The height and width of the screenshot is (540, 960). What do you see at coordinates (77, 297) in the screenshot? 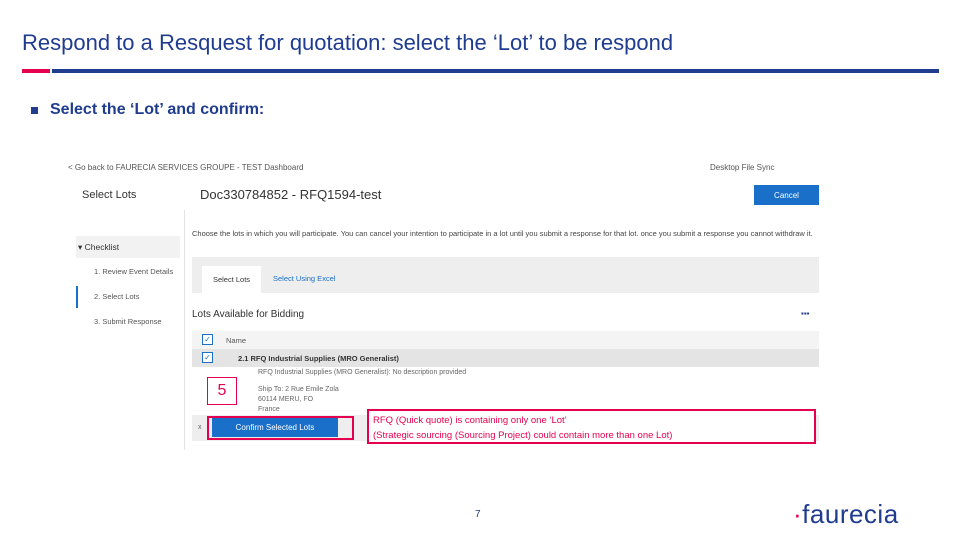
I see `checklist-active-indicator` at bounding box center [77, 297].